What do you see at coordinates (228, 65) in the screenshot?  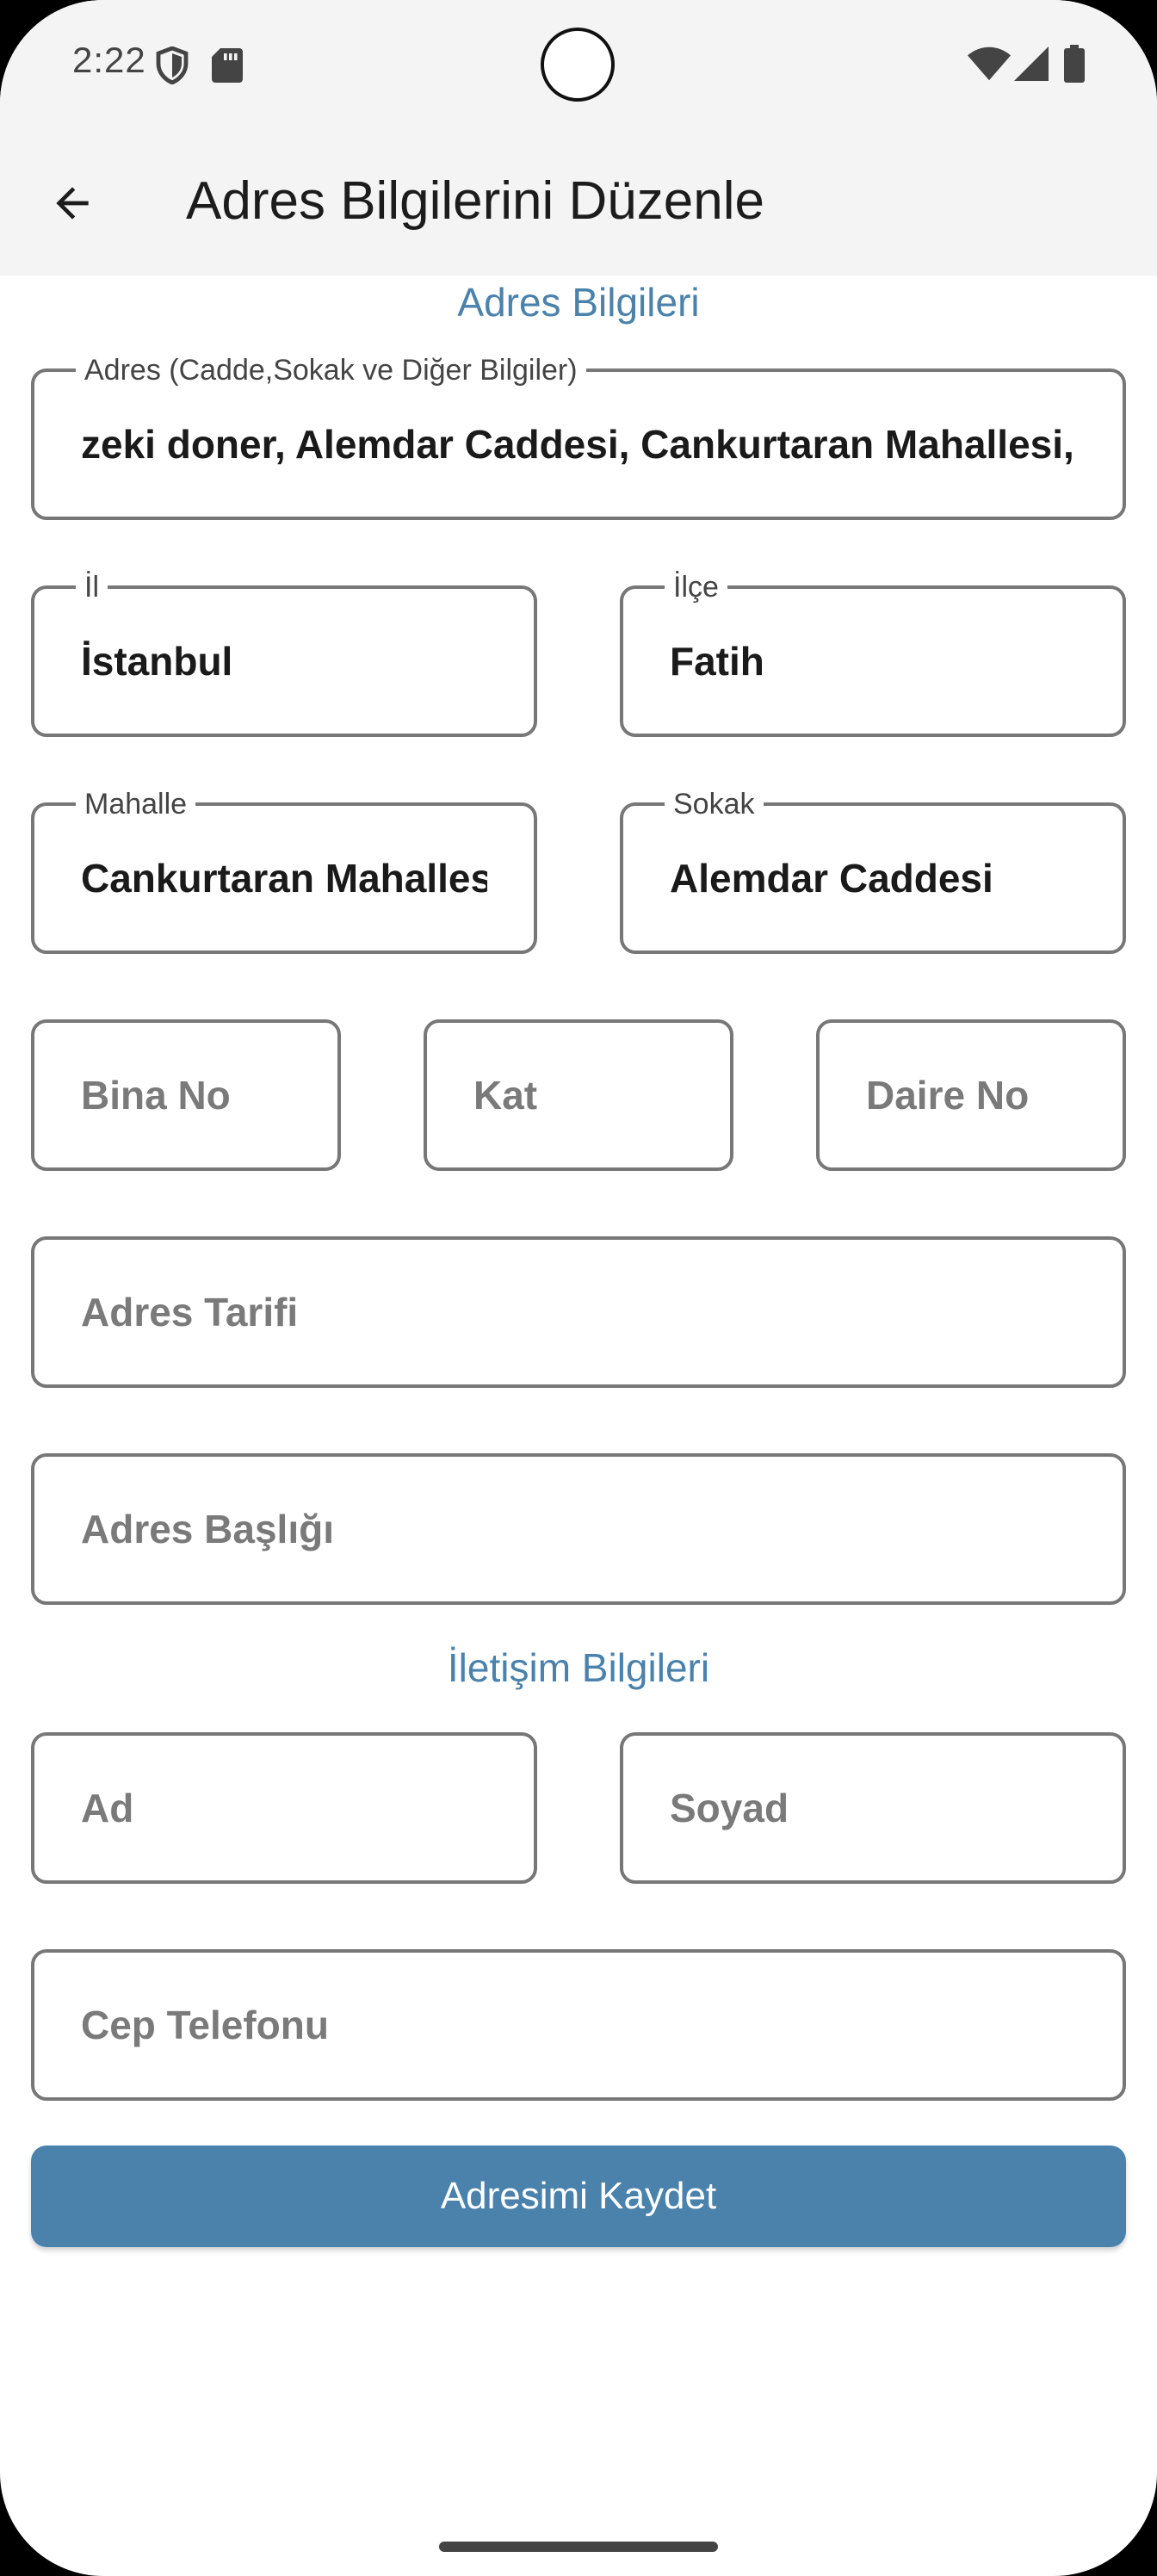 I see `sd-card-icon` at bounding box center [228, 65].